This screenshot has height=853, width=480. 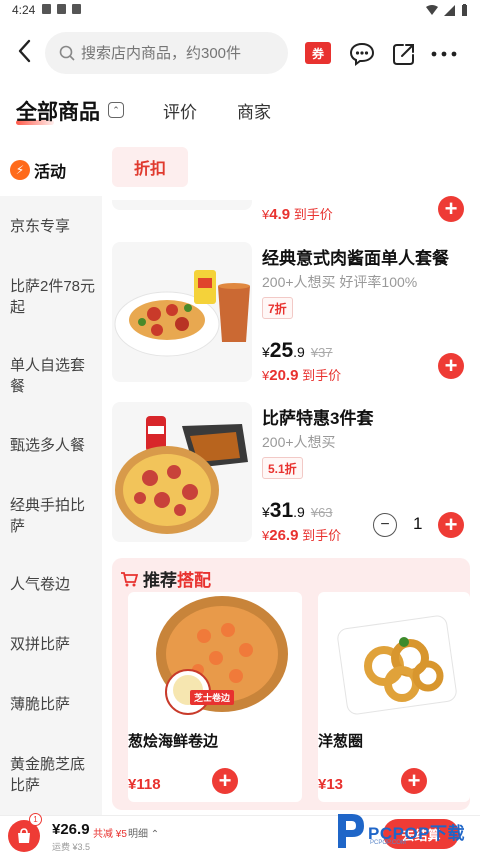 I want to click on deal-price: ¥20.9 到手价, so click(x=302, y=375).